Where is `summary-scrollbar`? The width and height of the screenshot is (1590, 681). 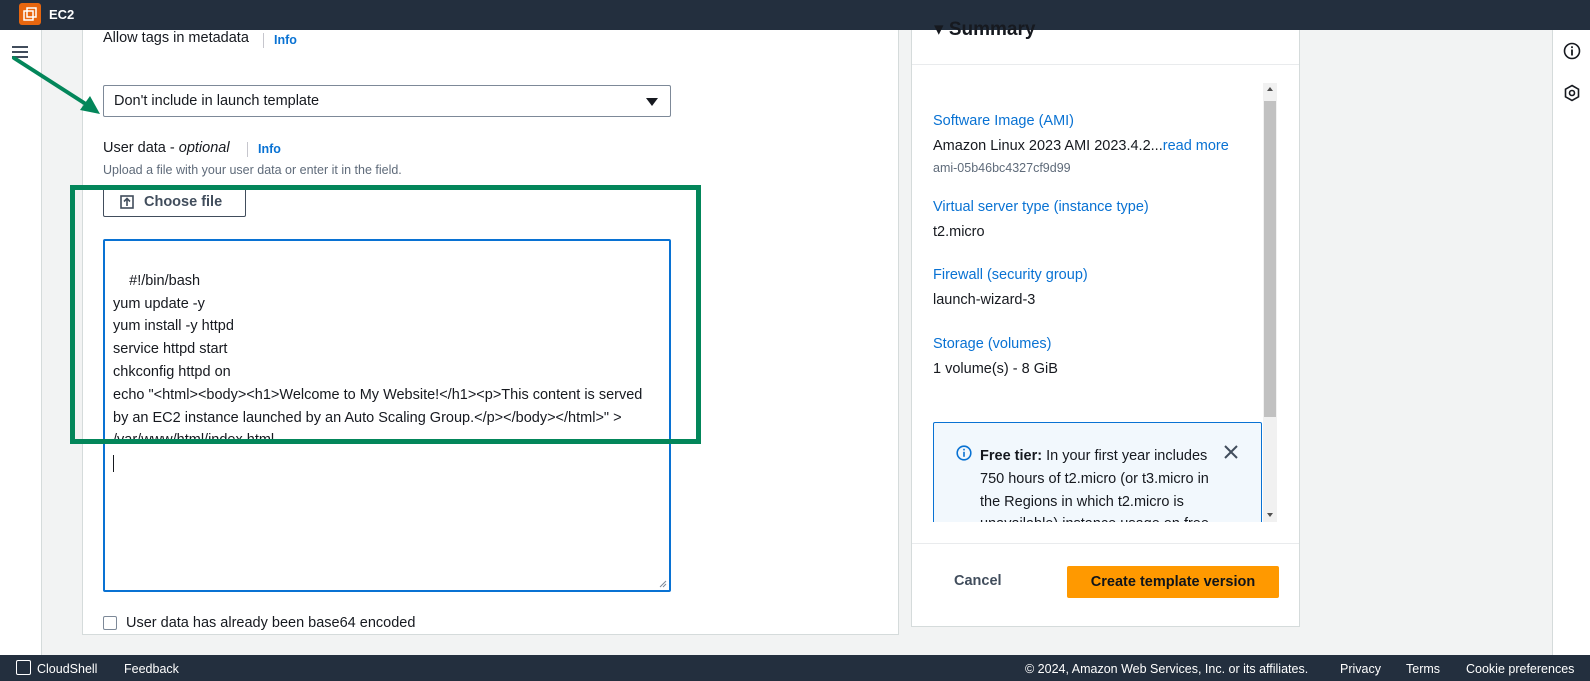 summary-scrollbar is located at coordinates (1270, 302).